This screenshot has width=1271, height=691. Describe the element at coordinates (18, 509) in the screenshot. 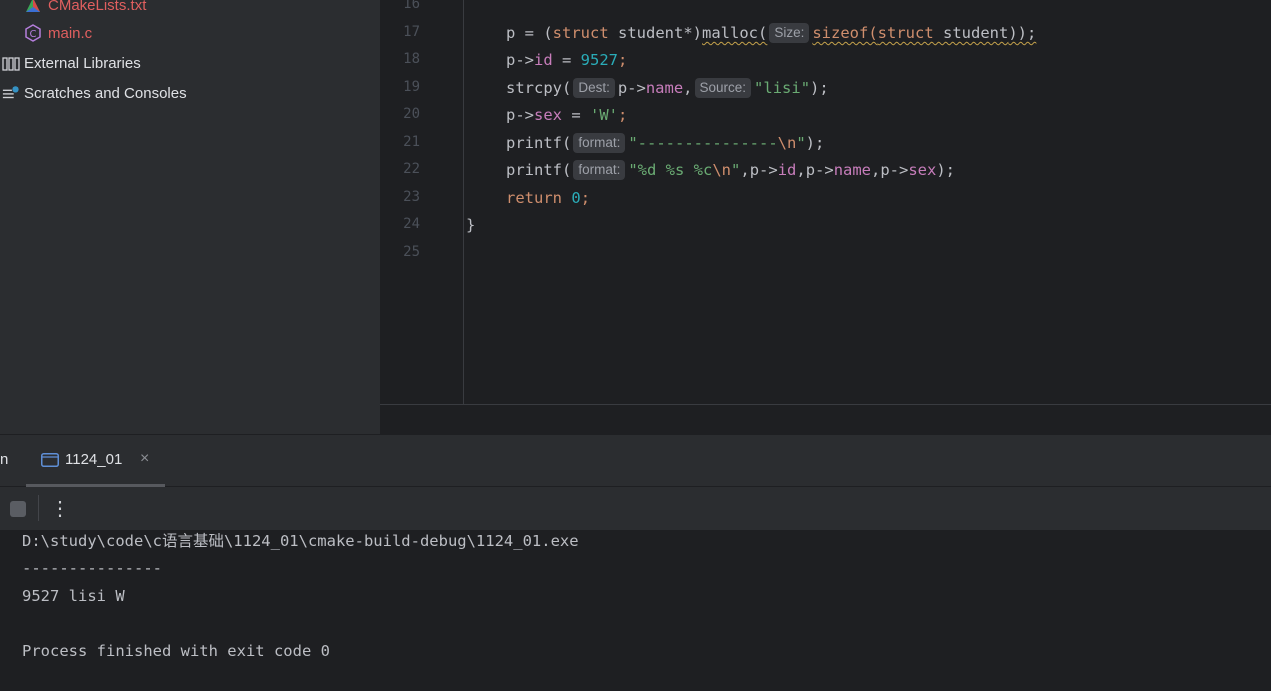

I see `stop-button` at that location.